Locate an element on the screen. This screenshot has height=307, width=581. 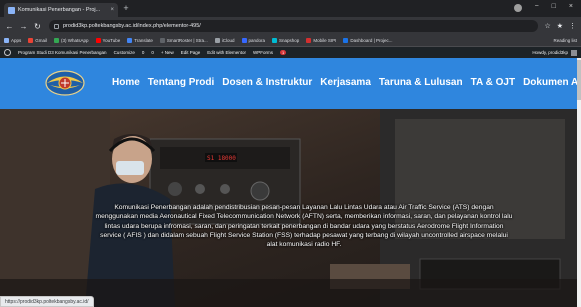
bookmark-label: Snapshop is located at coordinates (289, 40).